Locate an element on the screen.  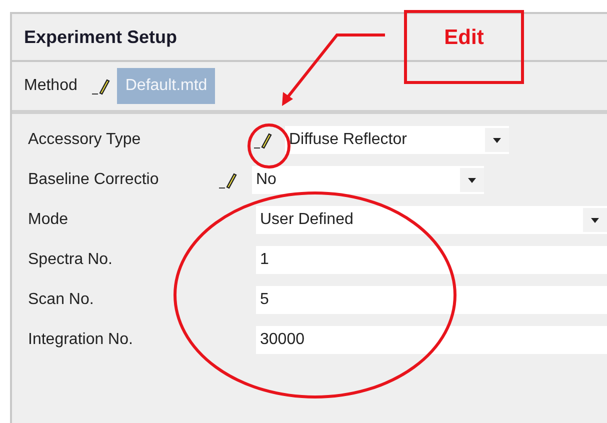
dropdown: No is located at coordinates (368, 180).